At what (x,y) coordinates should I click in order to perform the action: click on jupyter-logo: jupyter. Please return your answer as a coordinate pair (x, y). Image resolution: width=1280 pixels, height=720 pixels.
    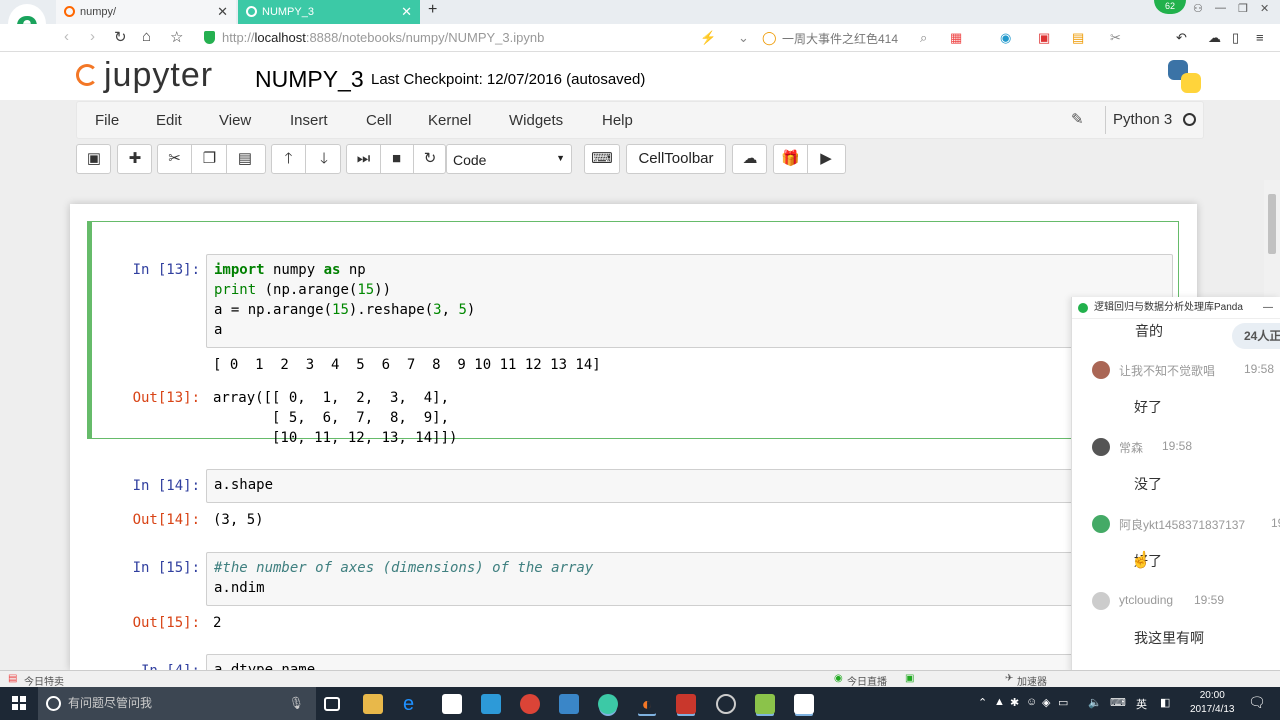
    Looking at the image, I should click on (145, 75).